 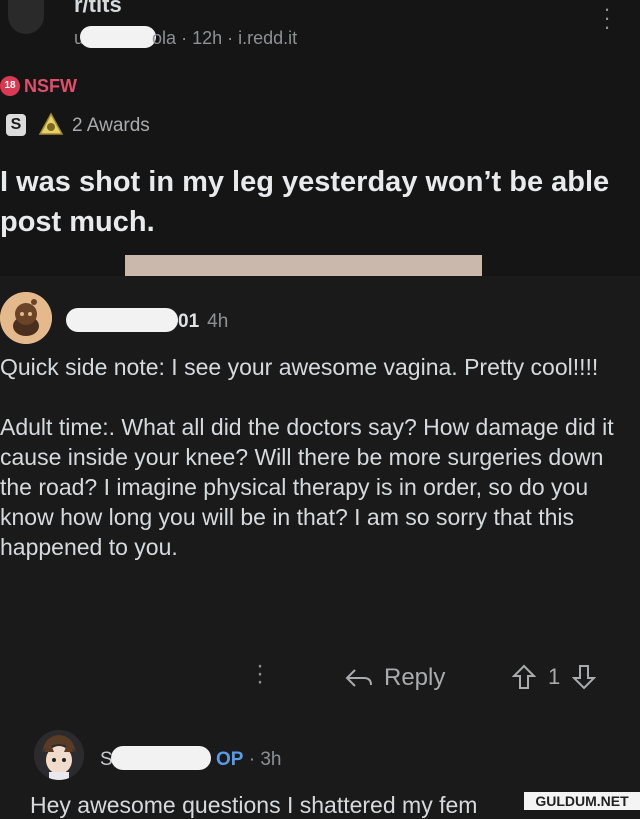 What do you see at coordinates (584, 677) in the screenshot?
I see `downvote-icon` at bounding box center [584, 677].